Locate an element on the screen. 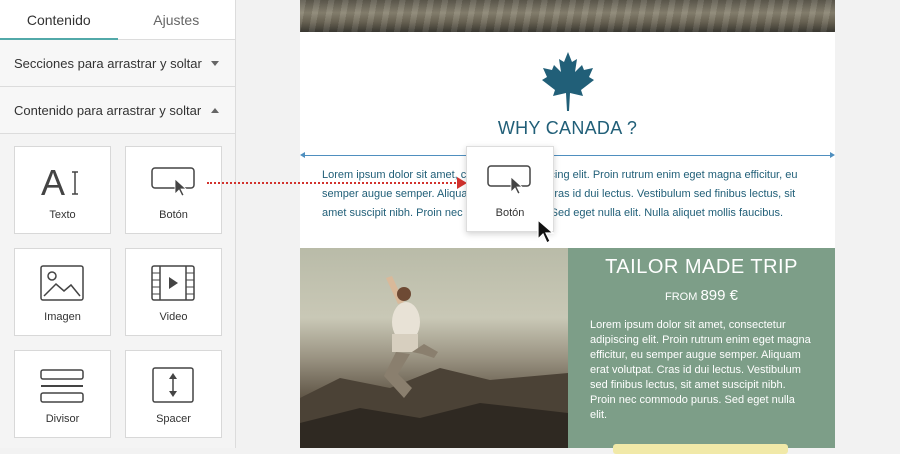 This screenshot has width=900, height=454. content-dropdown-label: Contenido para arrastrar y soltar is located at coordinates (108, 110).